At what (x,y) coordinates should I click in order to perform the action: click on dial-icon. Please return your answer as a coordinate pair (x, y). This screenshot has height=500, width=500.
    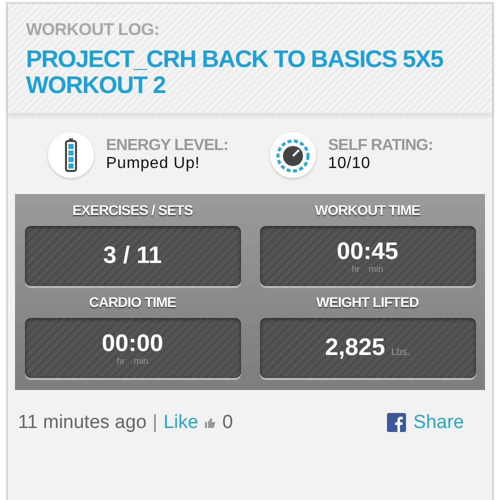
    Looking at the image, I should click on (293, 155).